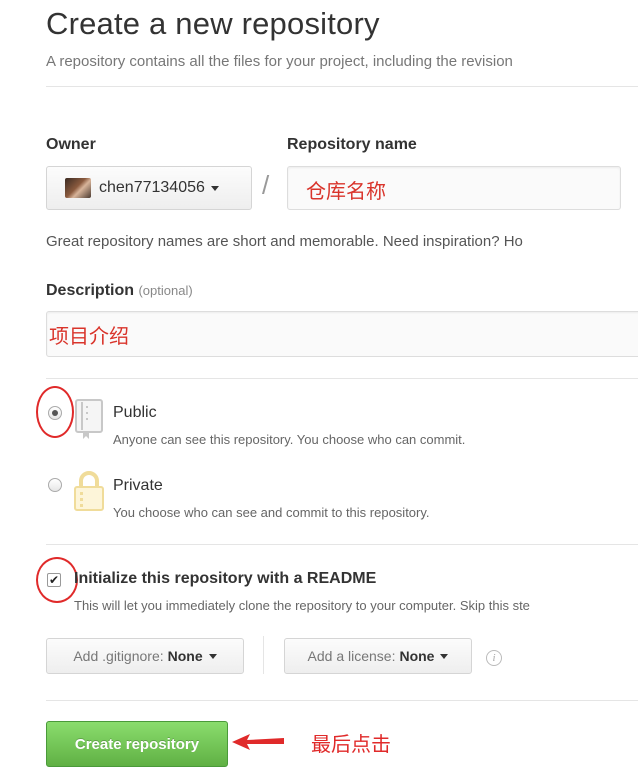 This screenshot has height=770, width=638. I want to click on owner-label: Owner, so click(71, 144).